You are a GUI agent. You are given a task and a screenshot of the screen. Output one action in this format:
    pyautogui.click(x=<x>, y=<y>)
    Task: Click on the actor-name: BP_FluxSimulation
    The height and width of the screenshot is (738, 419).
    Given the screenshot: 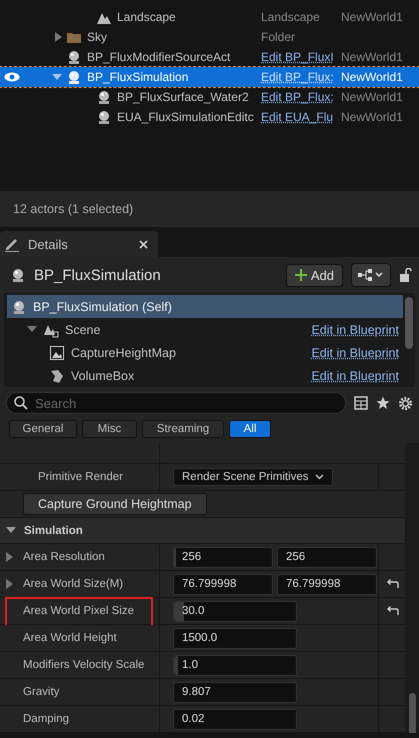 What is the action you would take?
    pyautogui.click(x=137, y=77)
    